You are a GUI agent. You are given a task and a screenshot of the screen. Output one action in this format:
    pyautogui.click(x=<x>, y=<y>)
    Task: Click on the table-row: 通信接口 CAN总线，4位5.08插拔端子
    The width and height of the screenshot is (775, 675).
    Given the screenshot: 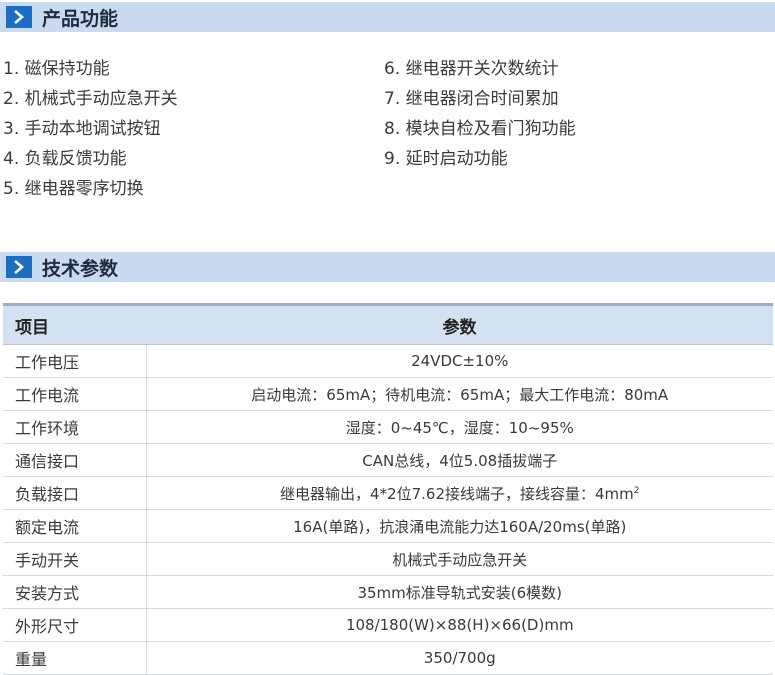 What is the action you would take?
    pyautogui.click(x=388, y=460)
    